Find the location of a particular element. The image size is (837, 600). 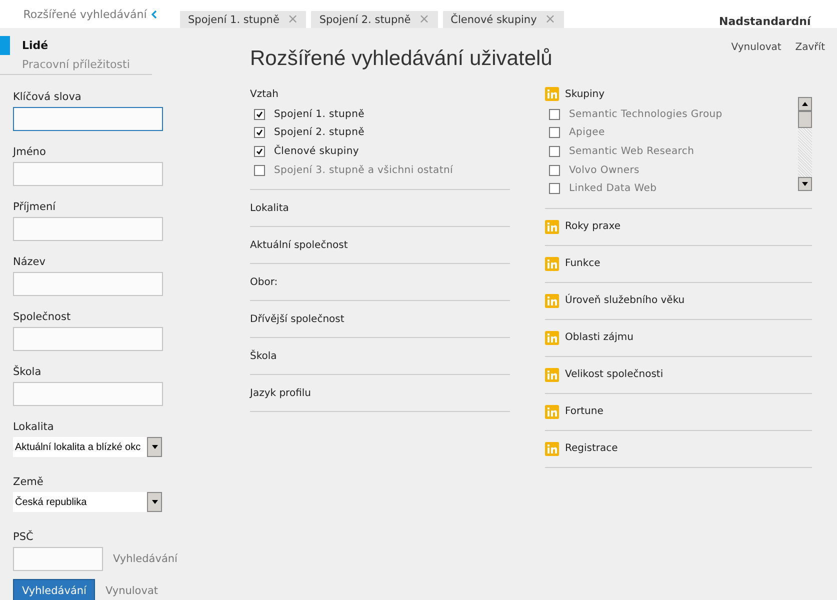

section-heading: Aktuální společnost is located at coordinates (299, 245).